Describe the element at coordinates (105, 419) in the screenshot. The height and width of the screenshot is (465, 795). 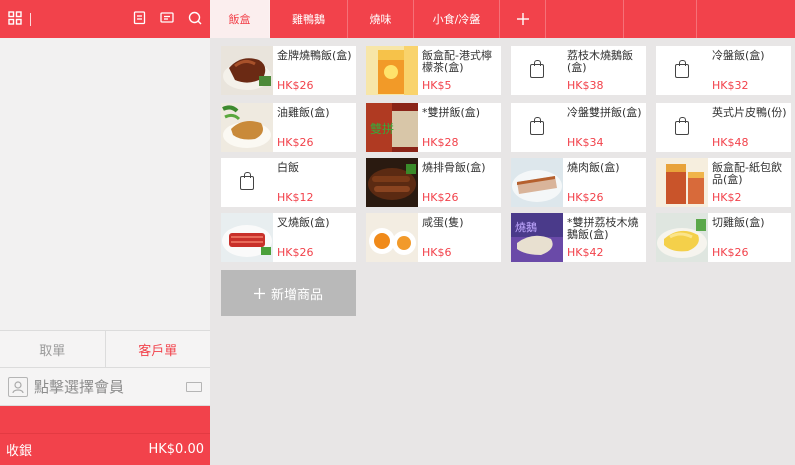
I see `checkout-bar-top` at that location.